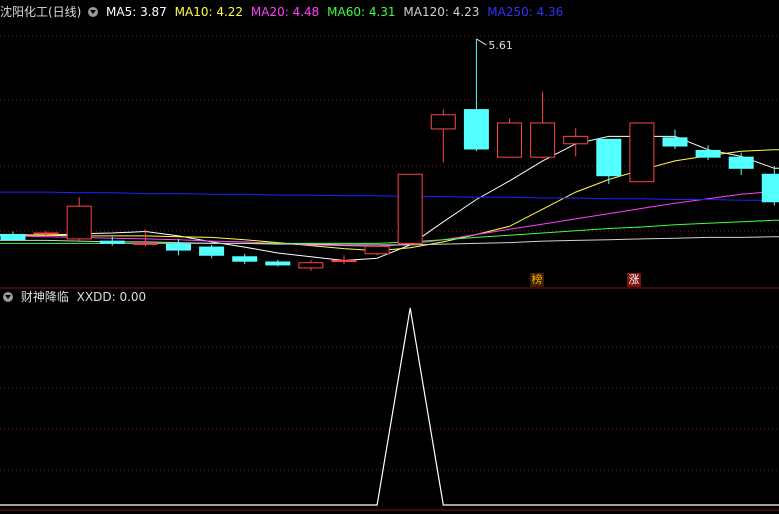  I want to click on high-price-label: 5.61, so click(500, 45).